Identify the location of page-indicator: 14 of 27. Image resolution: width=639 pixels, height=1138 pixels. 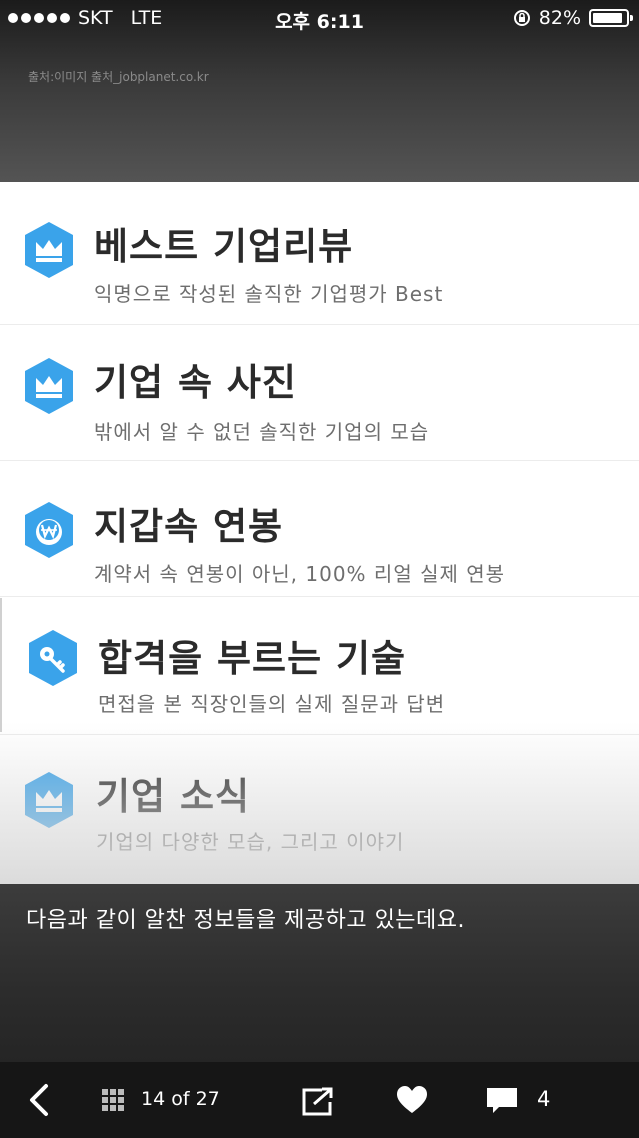
(180, 1099).